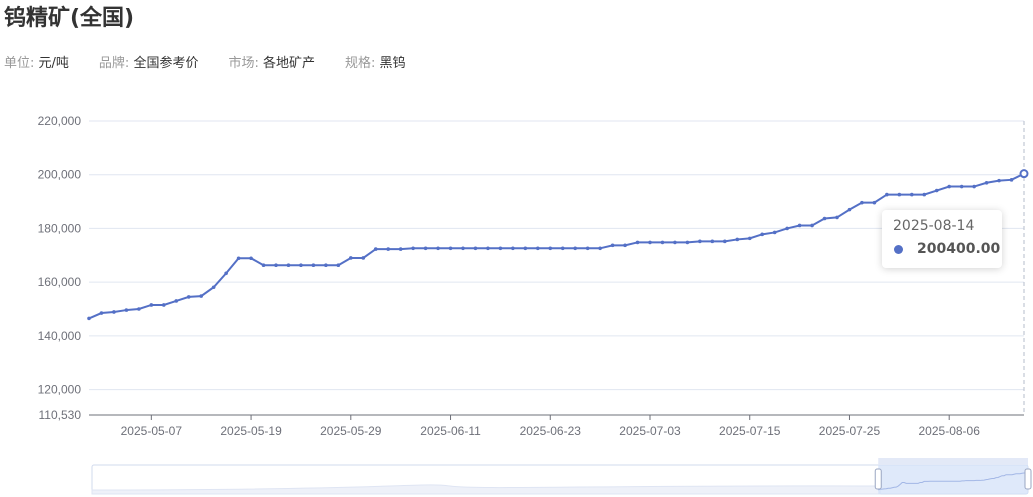  What do you see at coordinates (1028, 479) in the screenshot?
I see `data-zoom-right-handle` at bounding box center [1028, 479].